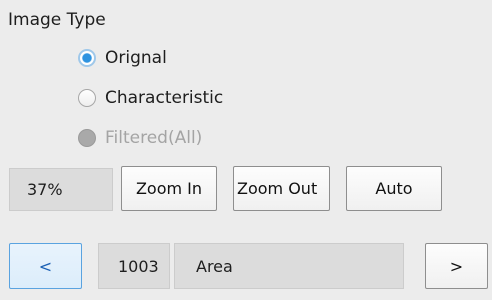 Image resolution: width=492 pixels, height=300 pixels. What do you see at coordinates (154, 138) in the screenshot?
I see `radio-filtered-all-label: Filtered(All)` at bounding box center [154, 138].